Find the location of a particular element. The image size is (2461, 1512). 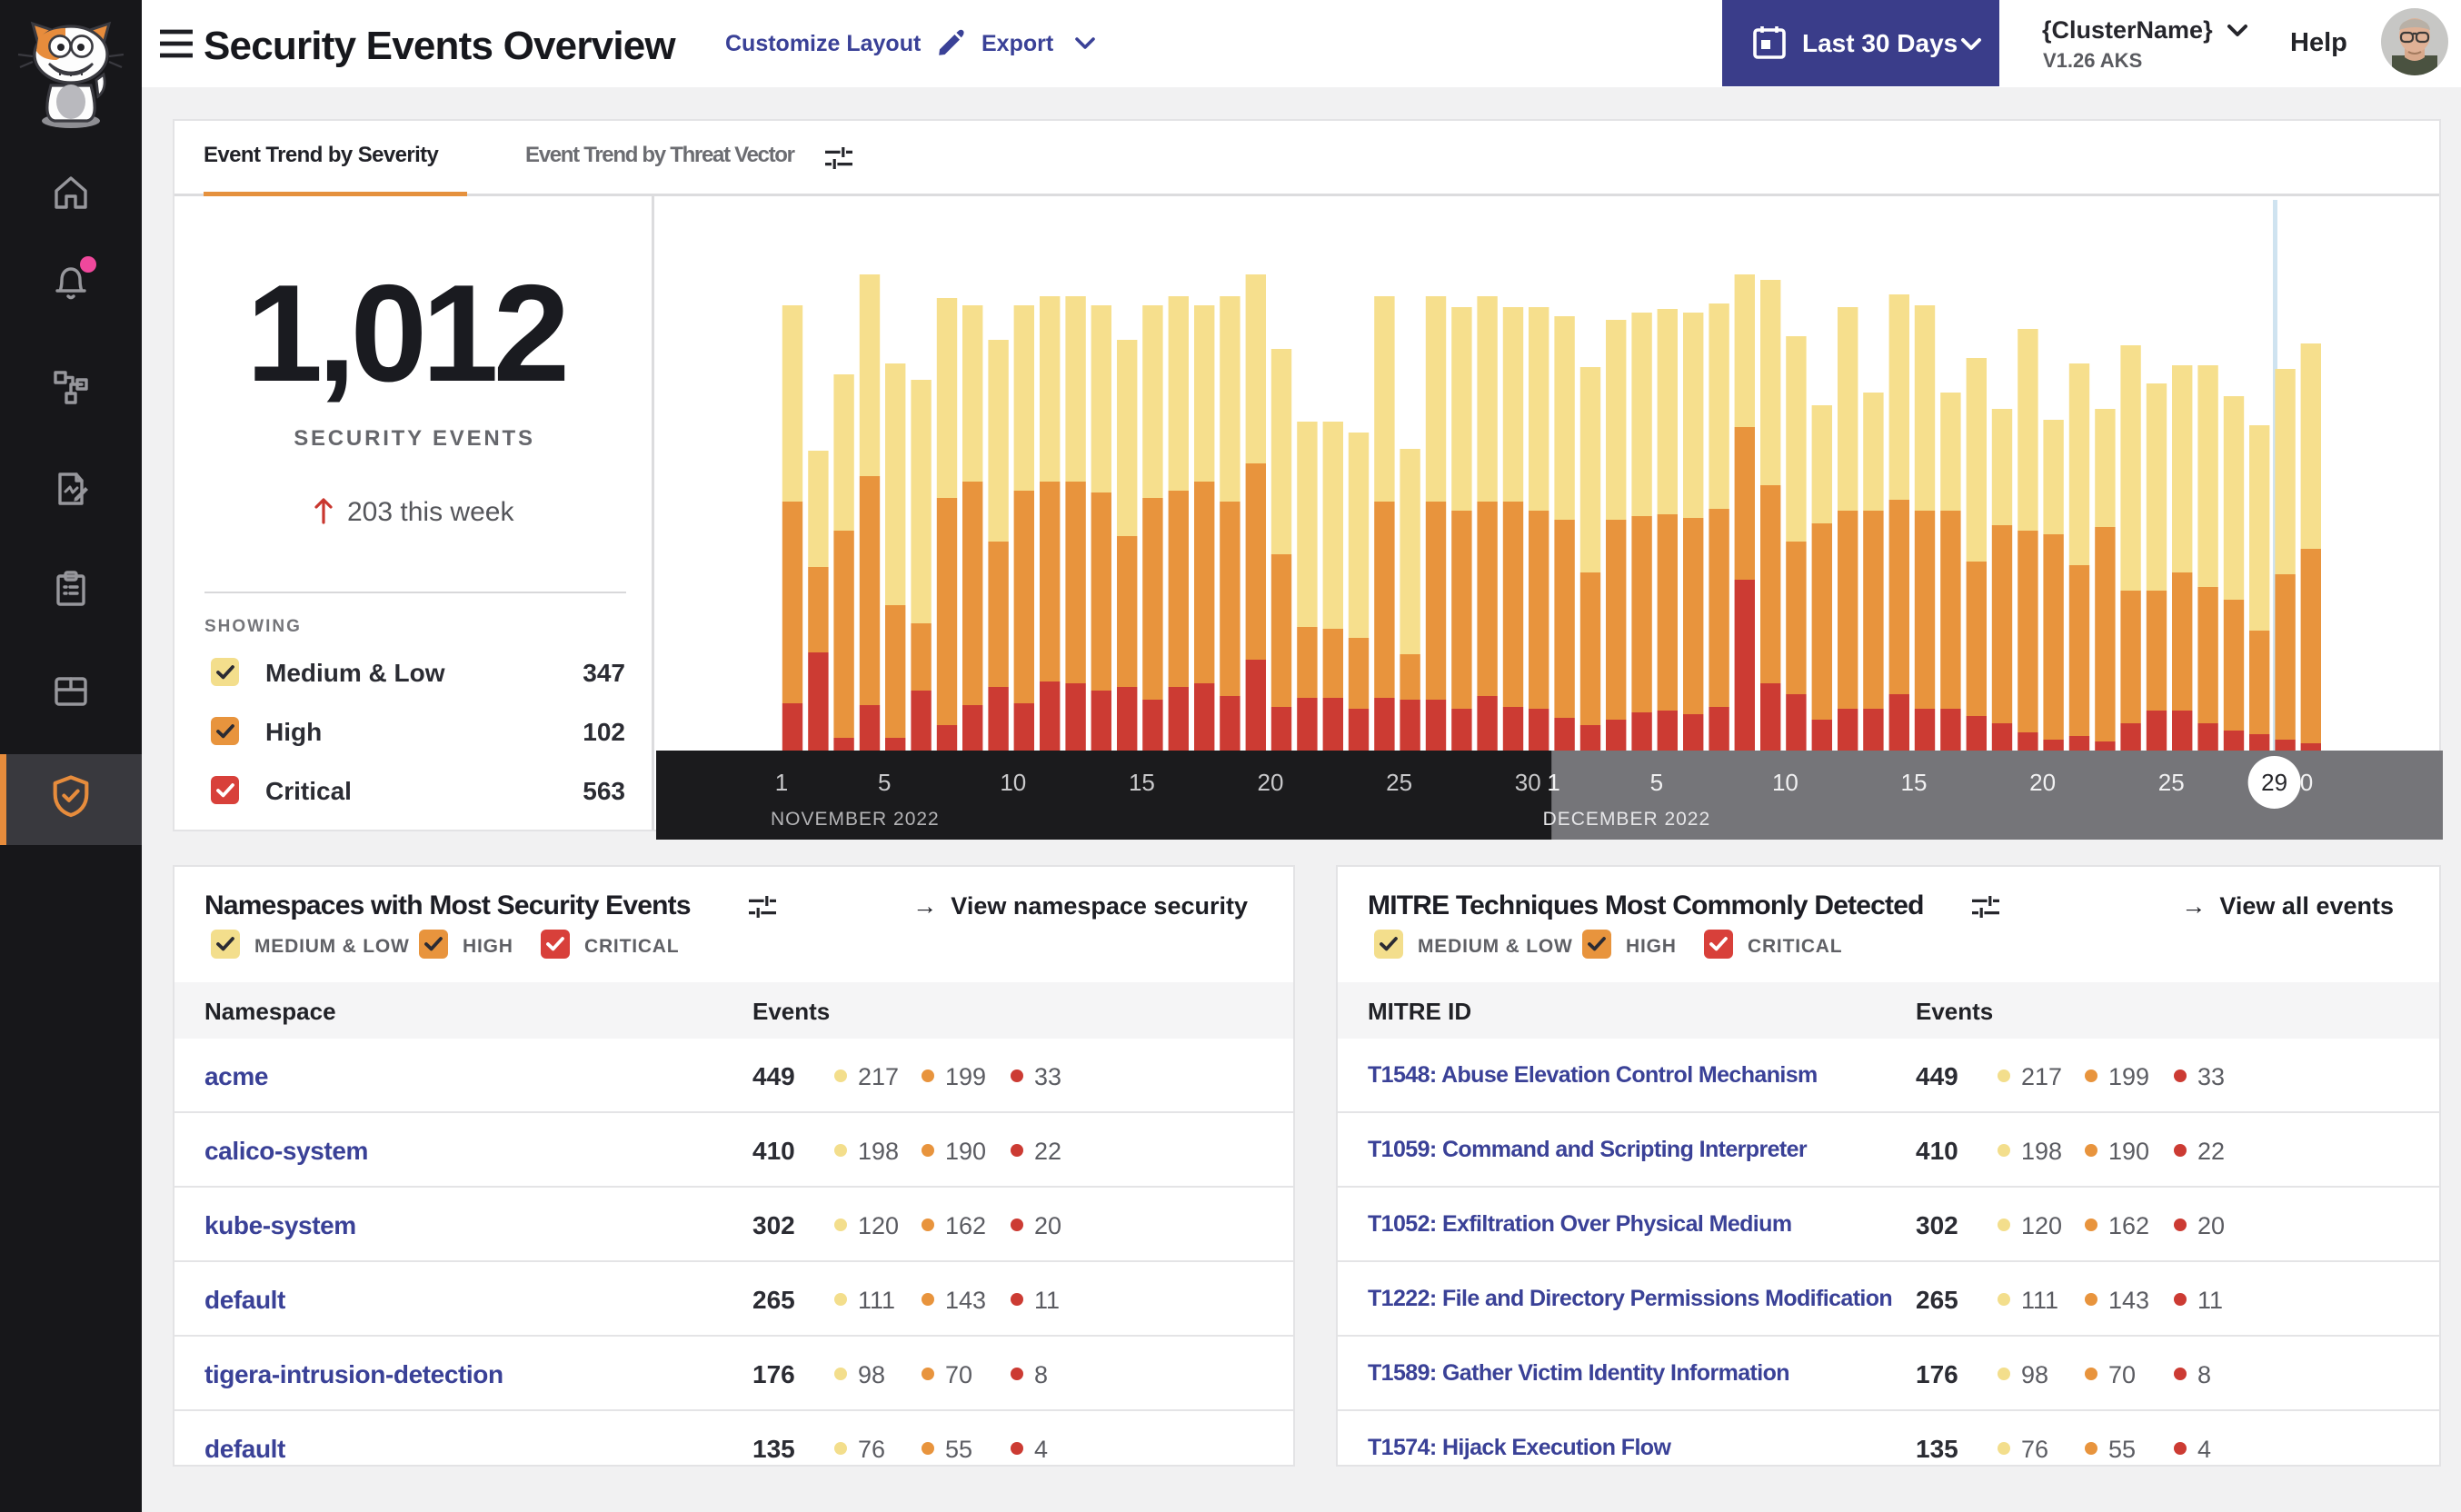

svg-text: 30 is located at coordinates (1528, 782).